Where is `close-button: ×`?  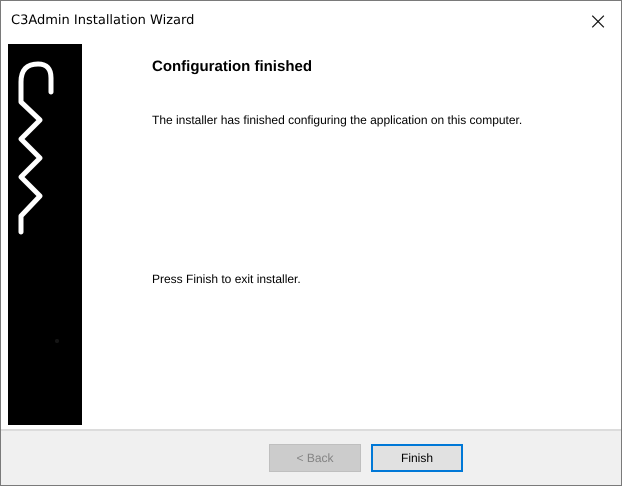
close-button: × is located at coordinates (598, 20).